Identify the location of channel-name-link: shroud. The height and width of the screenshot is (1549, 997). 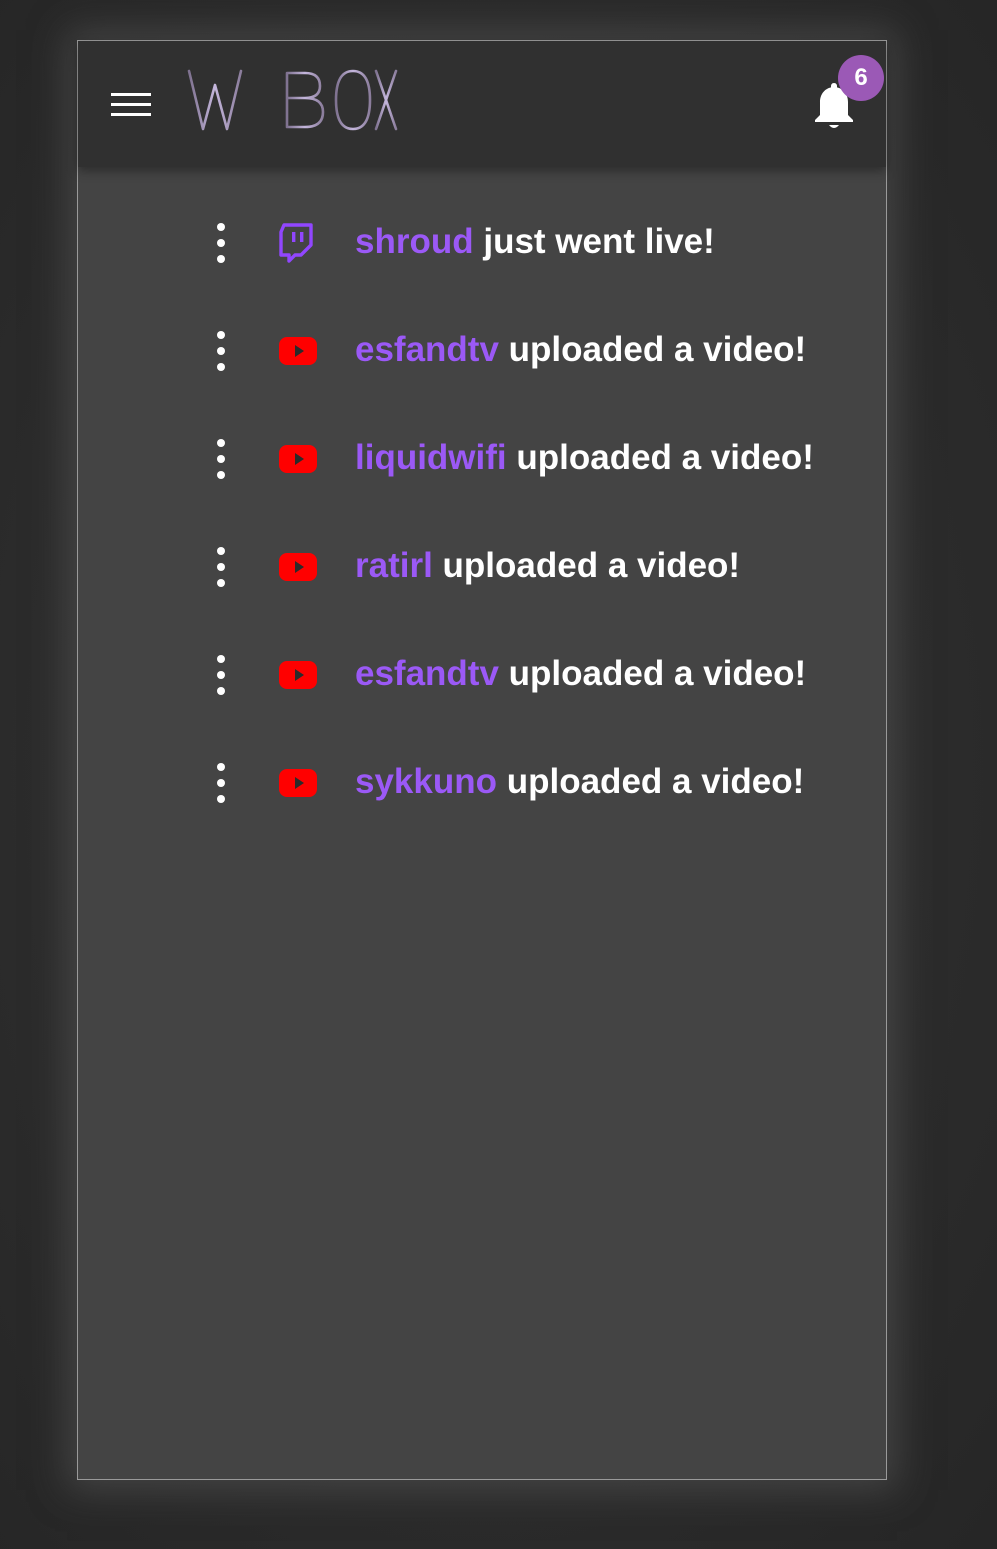
(414, 241).